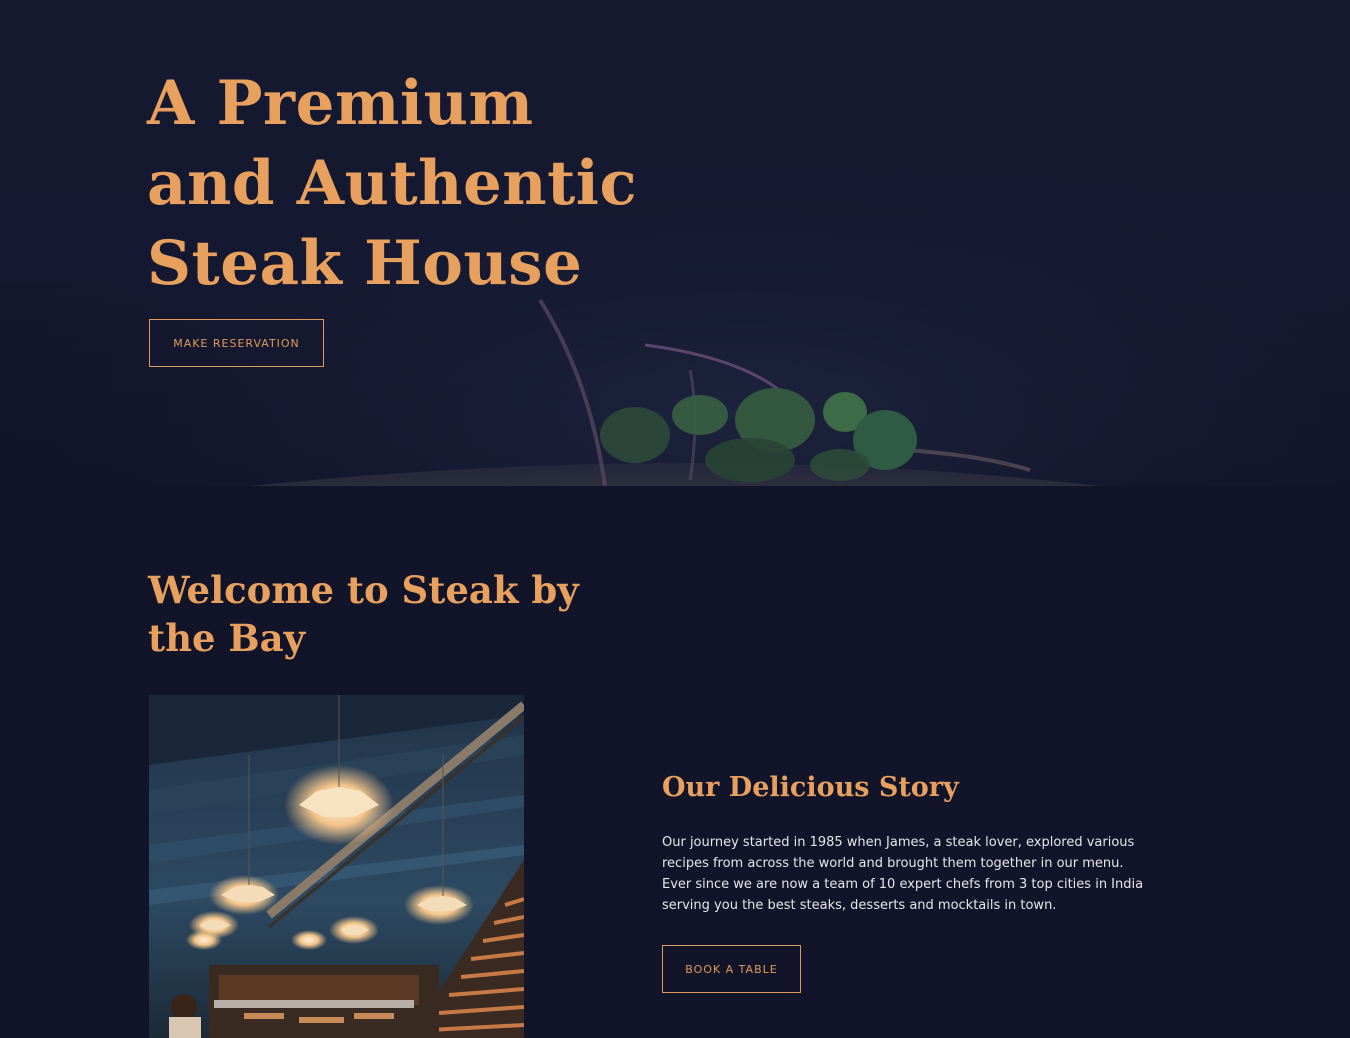  I want to click on restaurant-interior-image, so click(336, 866).